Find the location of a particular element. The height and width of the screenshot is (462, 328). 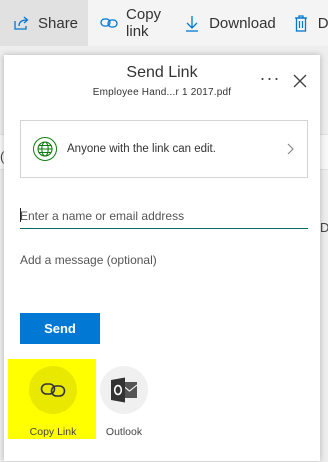

message-input is located at coordinates (164, 265).